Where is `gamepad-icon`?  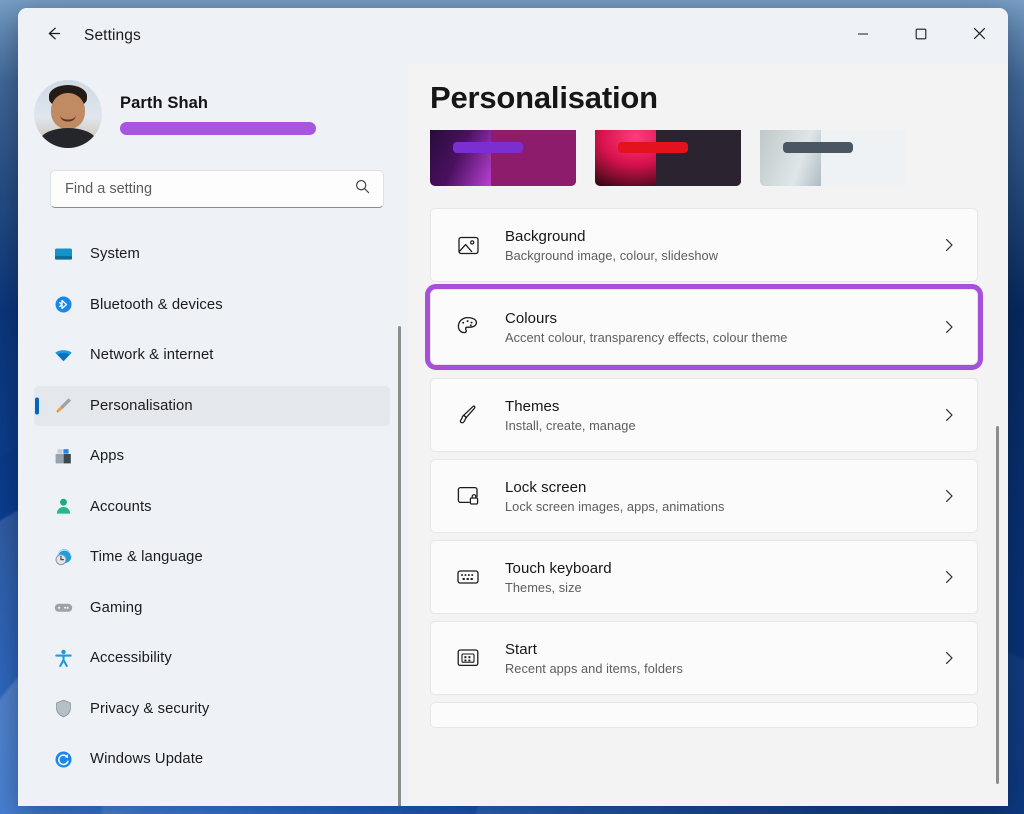 gamepad-icon is located at coordinates (63, 608).